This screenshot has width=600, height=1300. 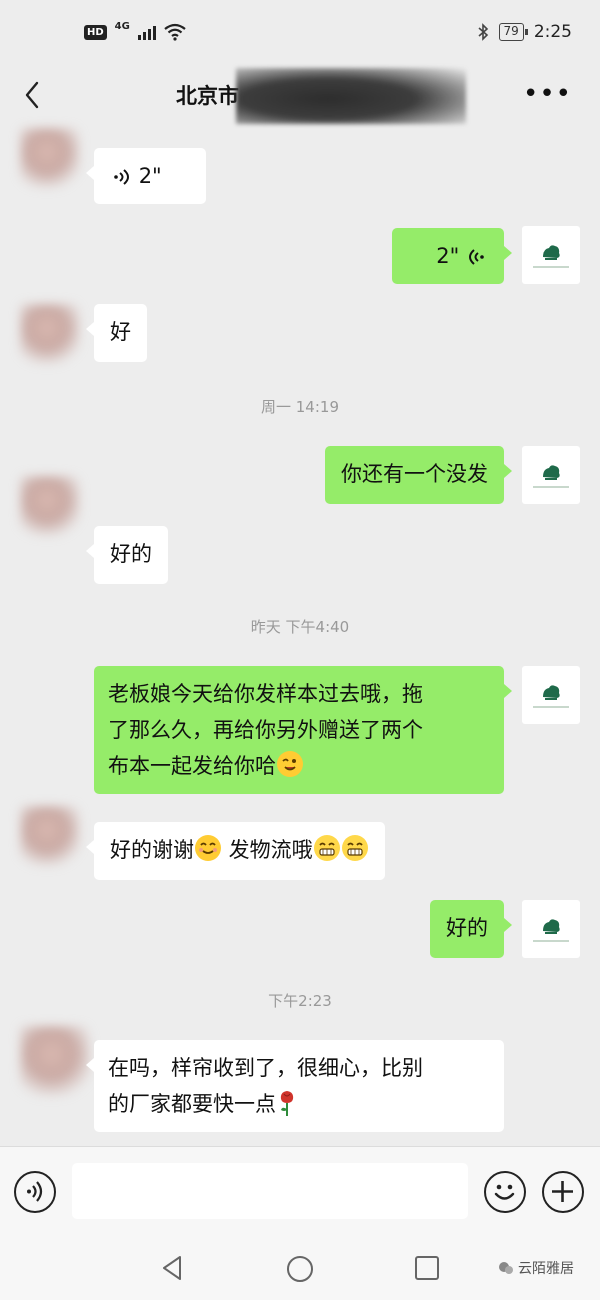 I want to click on input-bar, so click(x=300, y=1191).